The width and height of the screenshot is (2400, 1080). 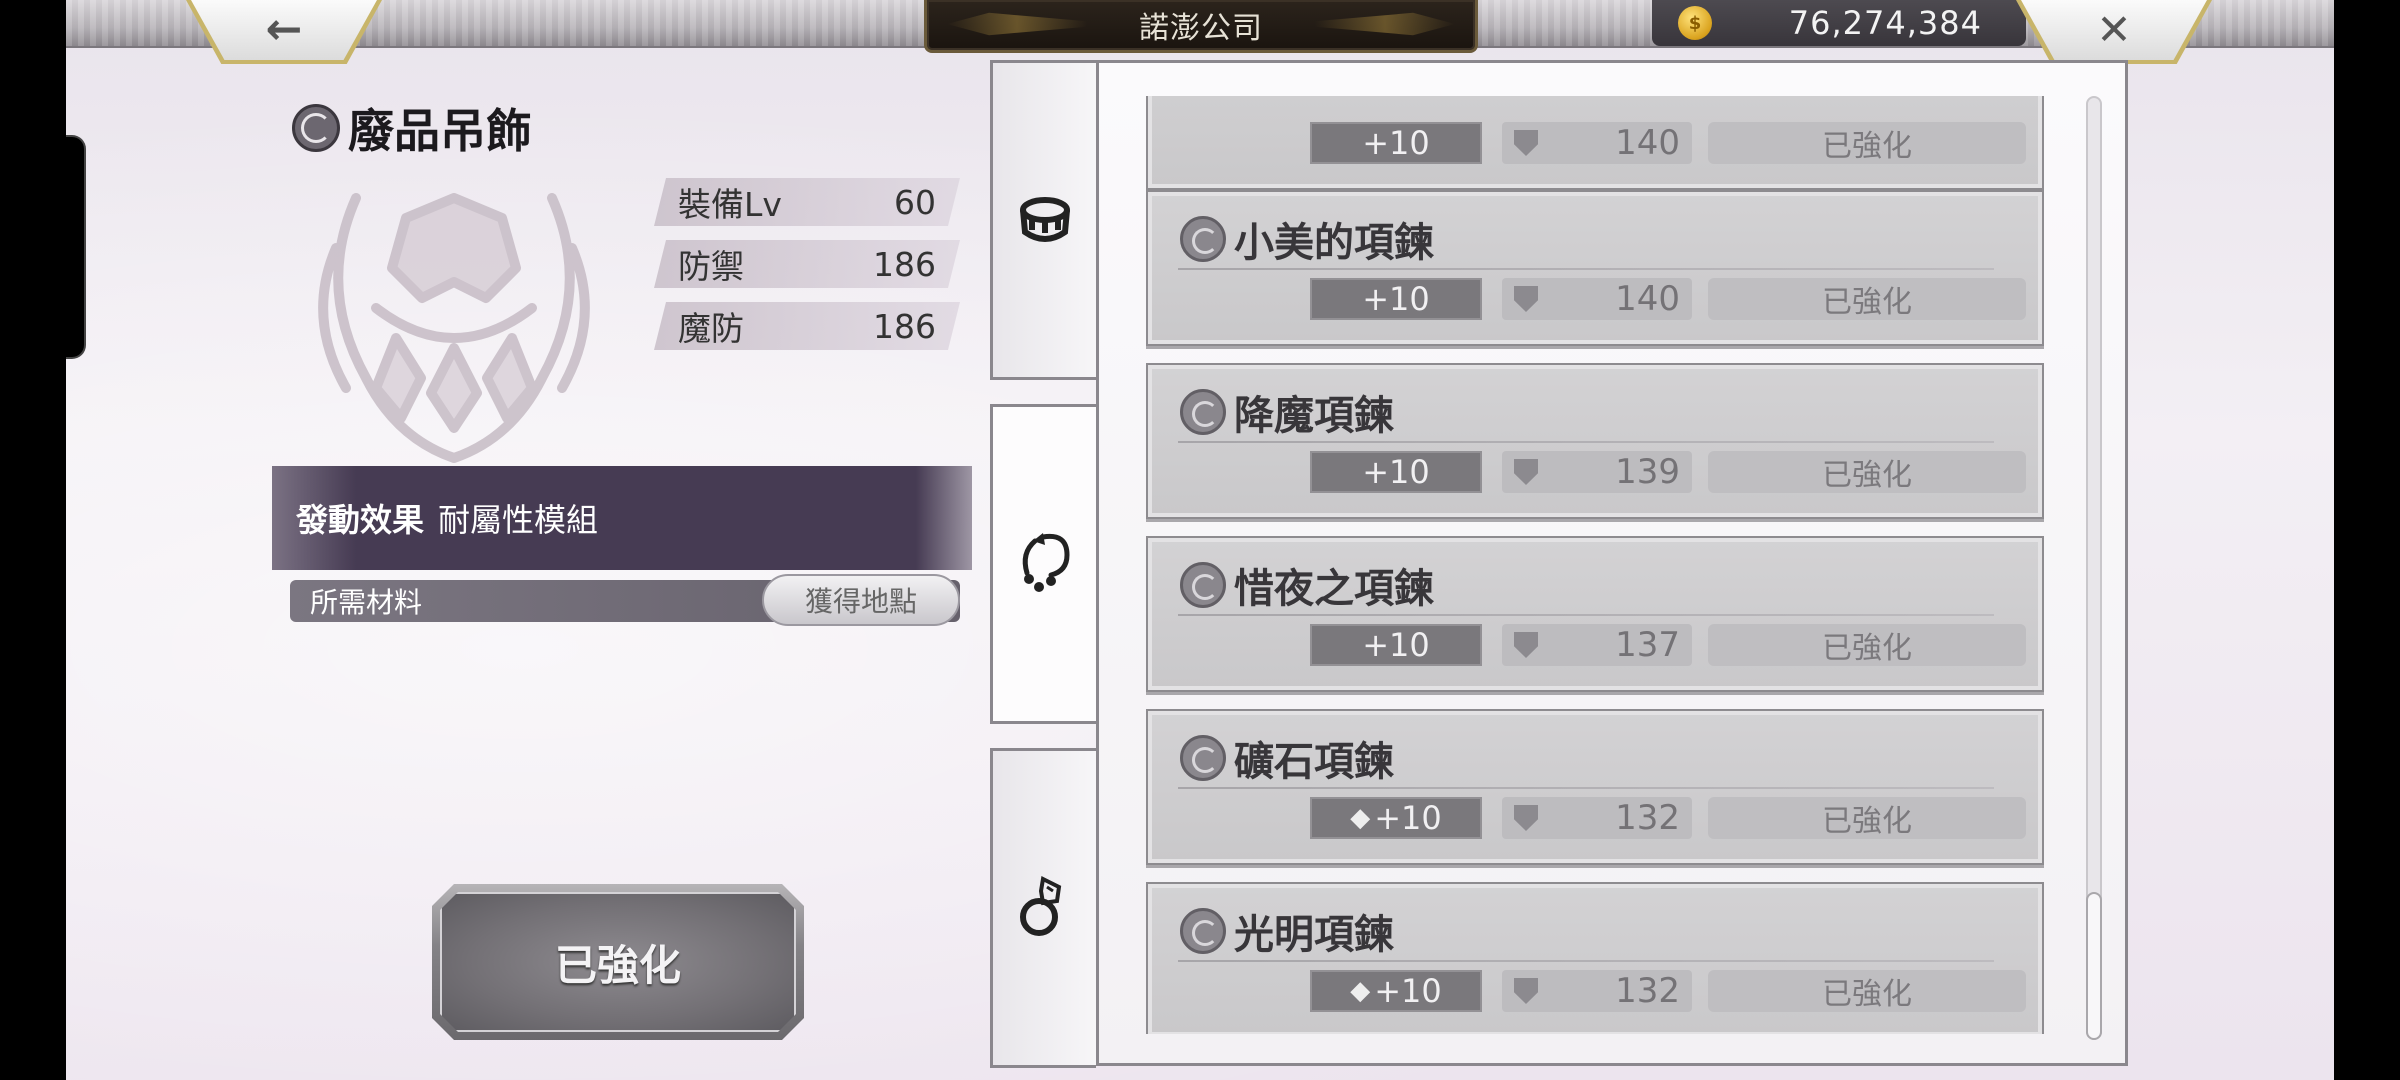 I want to click on tab-necklace, so click(x=1043, y=564).